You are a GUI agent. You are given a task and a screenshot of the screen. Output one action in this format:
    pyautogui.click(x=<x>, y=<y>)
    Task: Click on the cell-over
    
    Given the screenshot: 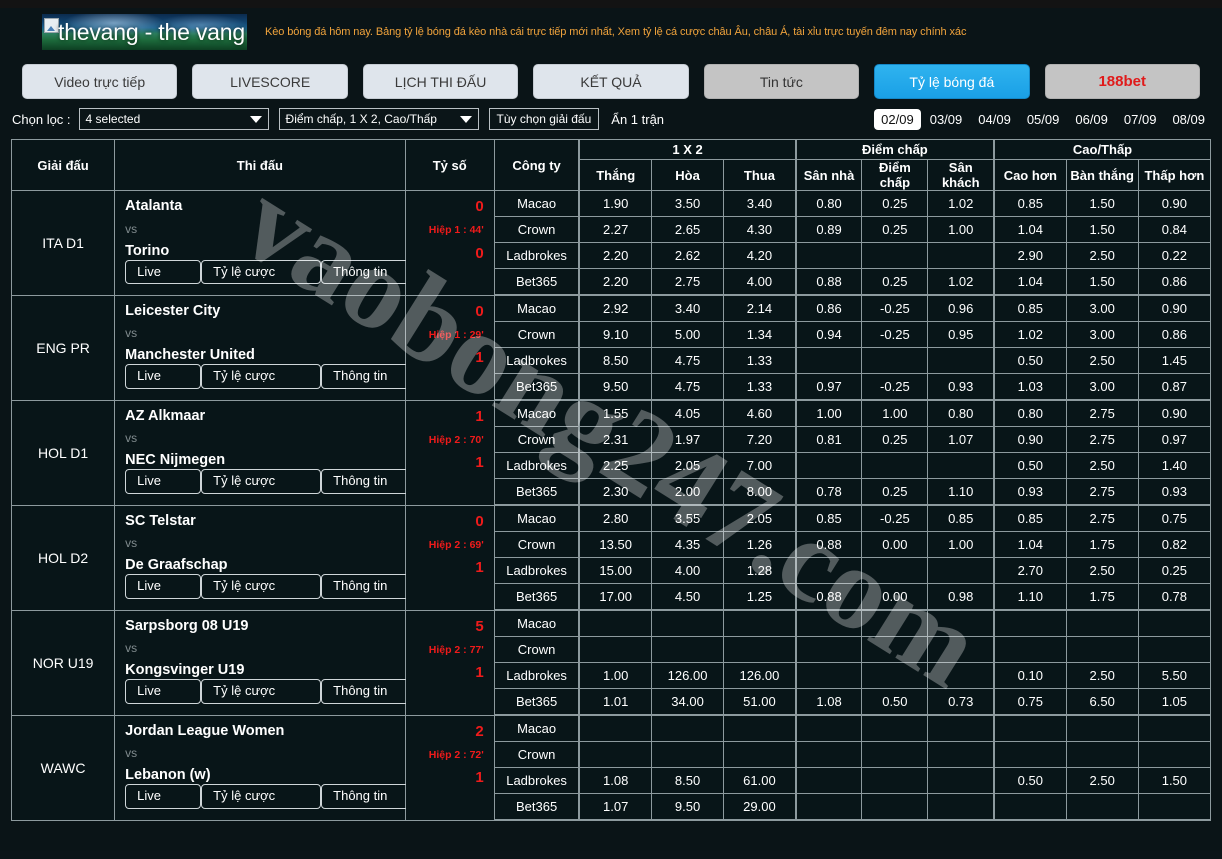 What is the action you would take?
    pyautogui.click(x=1030, y=623)
    